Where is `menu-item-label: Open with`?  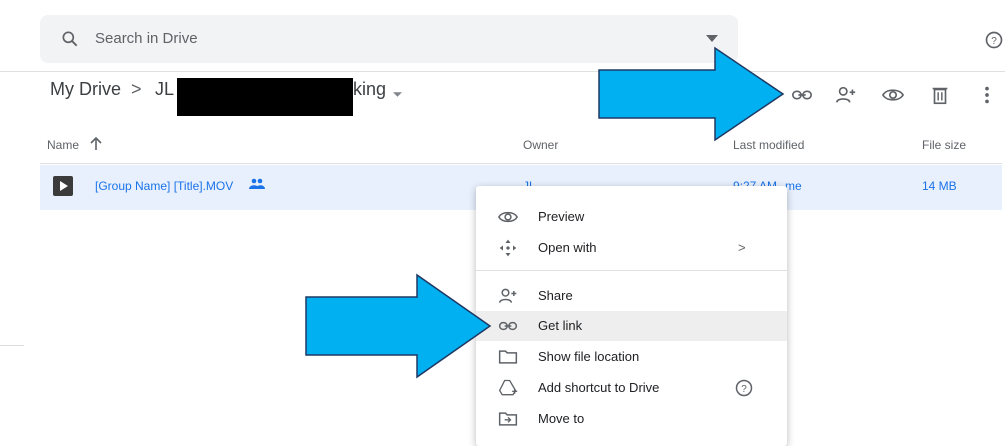
menu-item-label: Open with is located at coordinates (567, 247).